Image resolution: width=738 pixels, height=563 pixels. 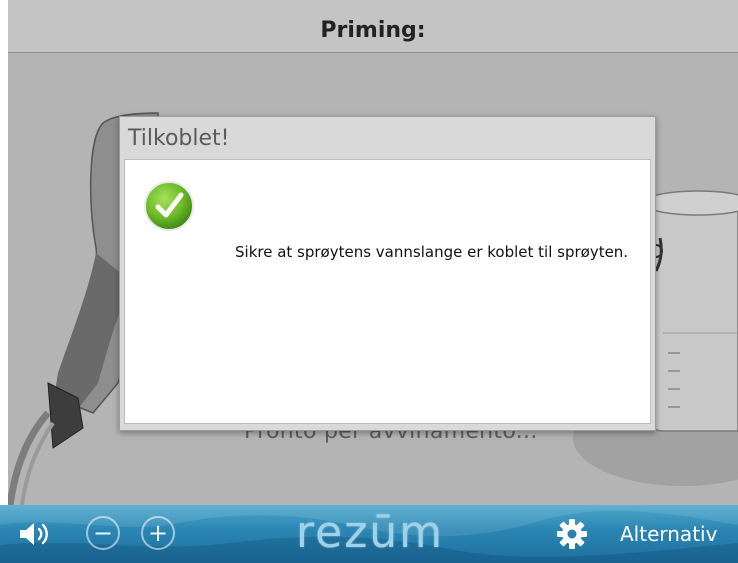 I want to click on volume-button, so click(x=35, y=534).